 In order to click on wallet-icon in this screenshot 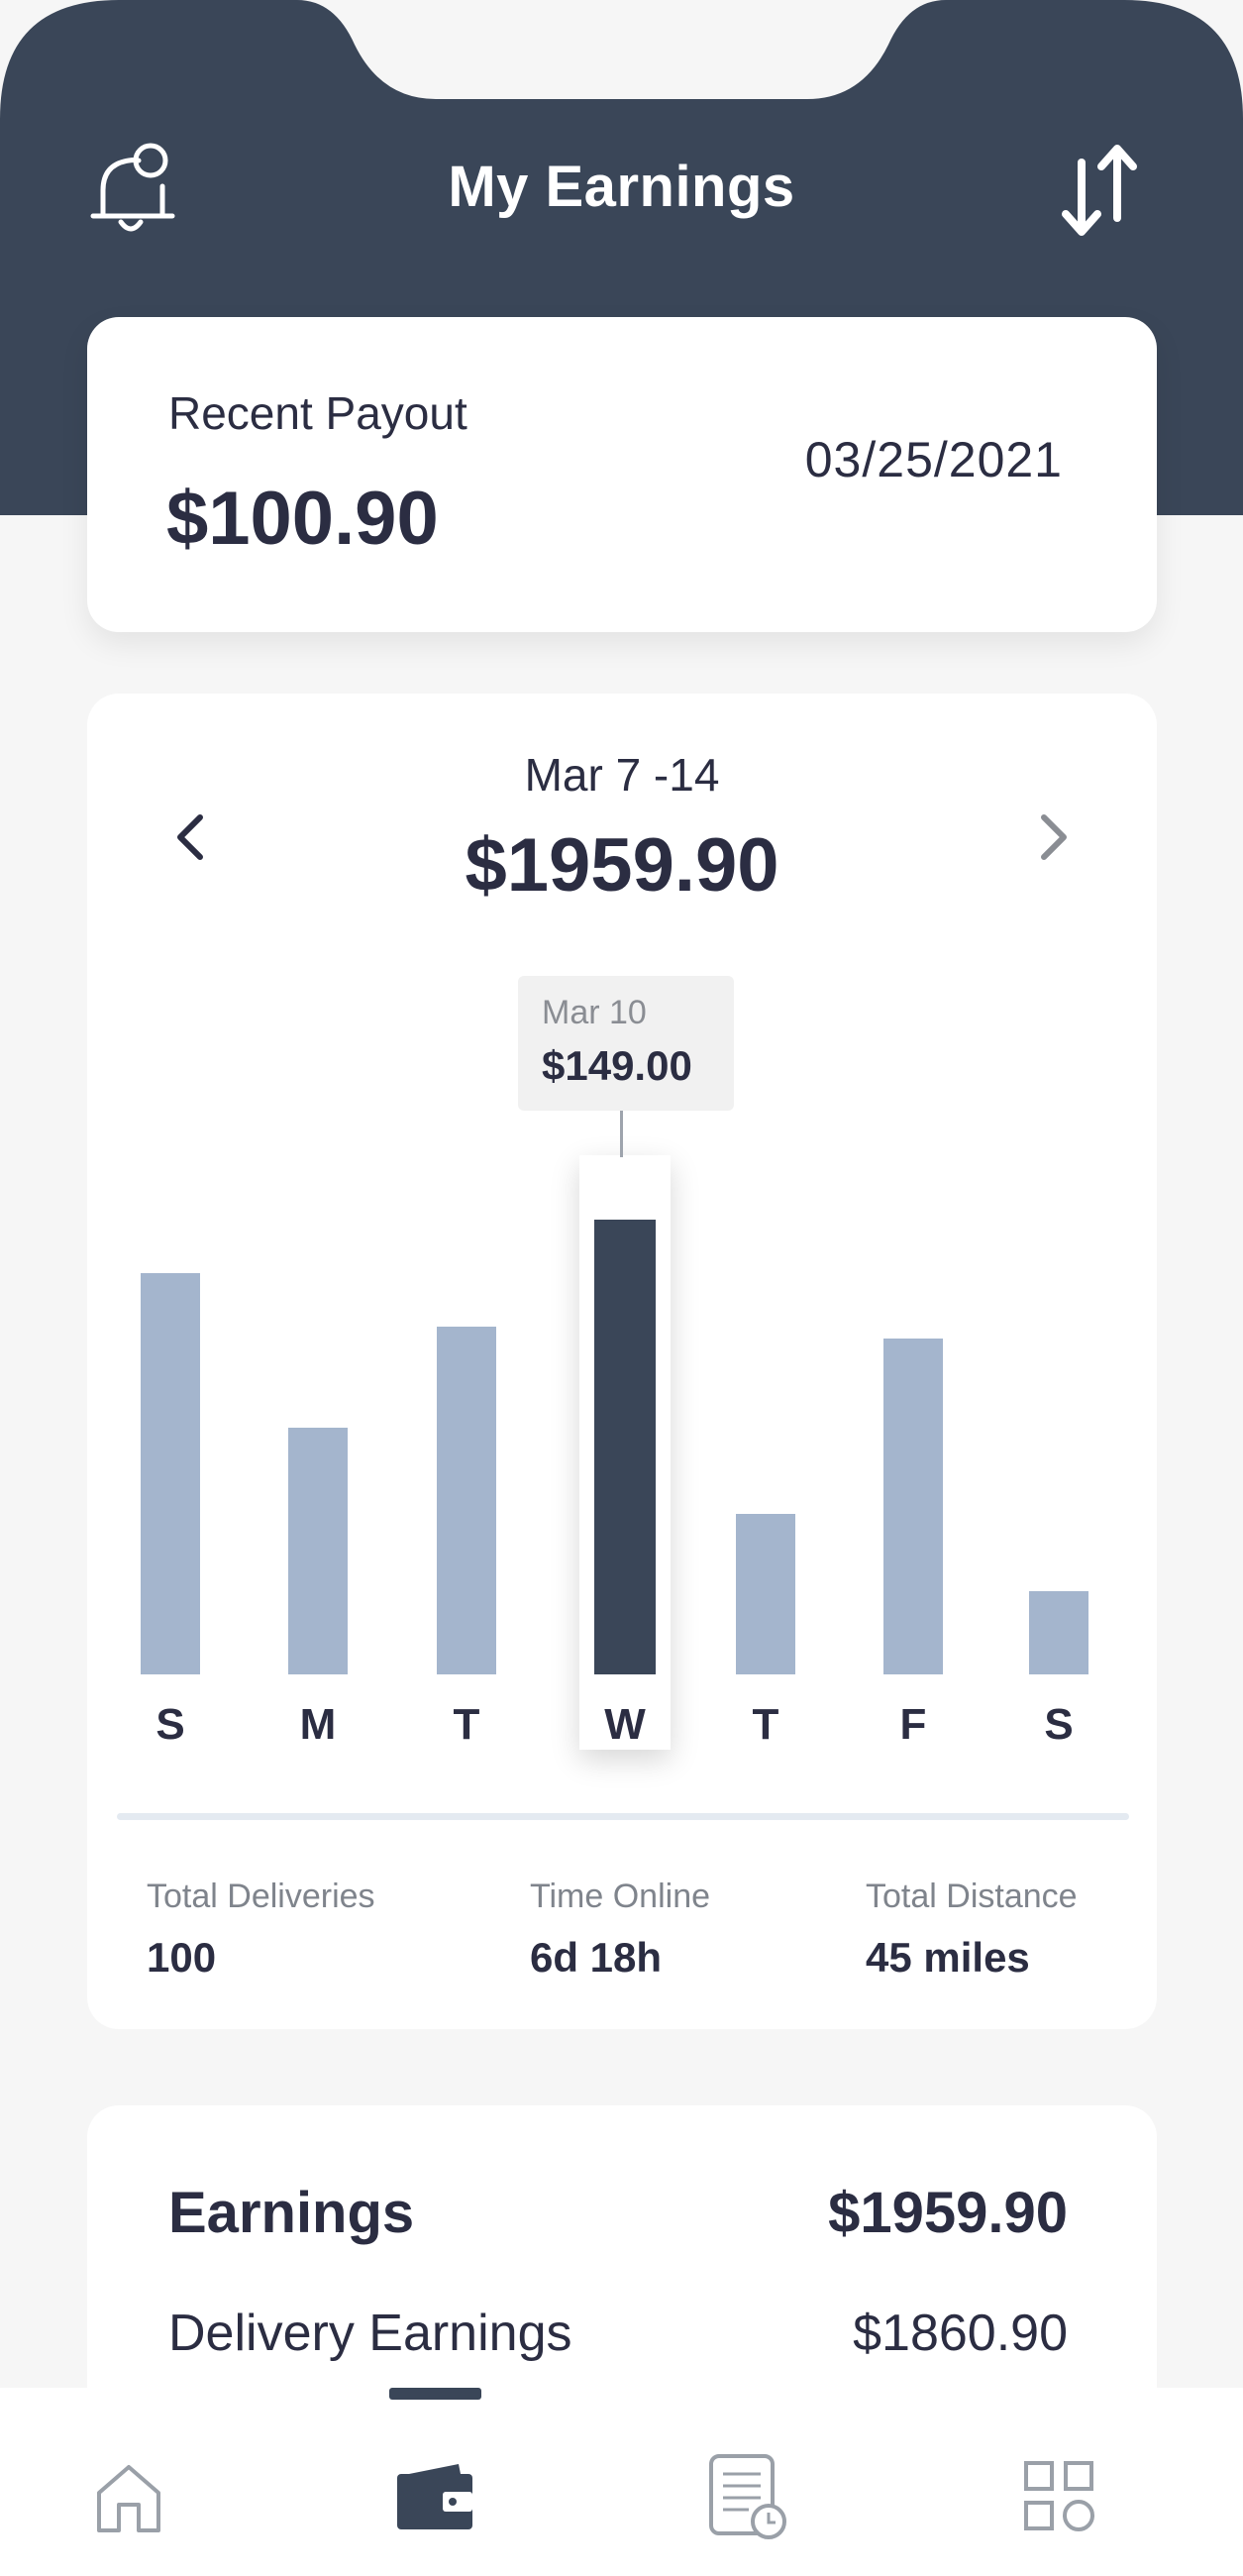, I will do `click(434, 2496)`.